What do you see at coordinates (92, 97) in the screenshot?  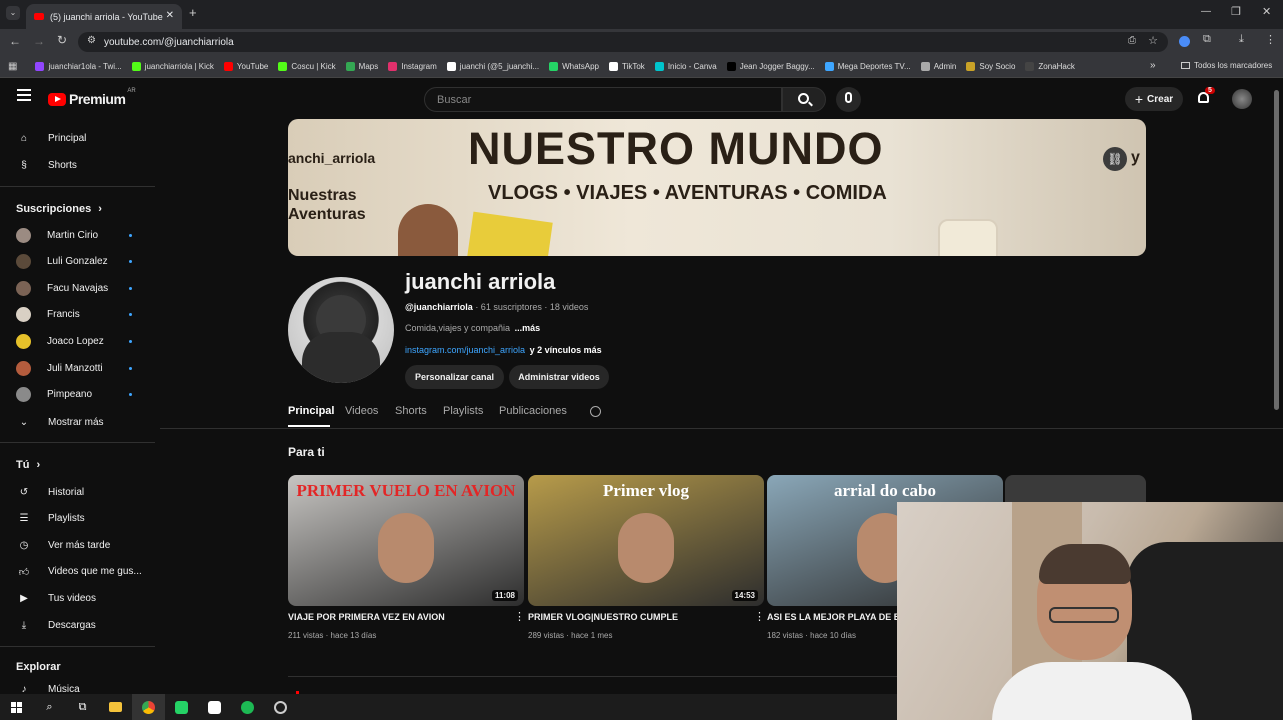 I see `youtube-logo: Premium AR` at bounding box center [92, 97].